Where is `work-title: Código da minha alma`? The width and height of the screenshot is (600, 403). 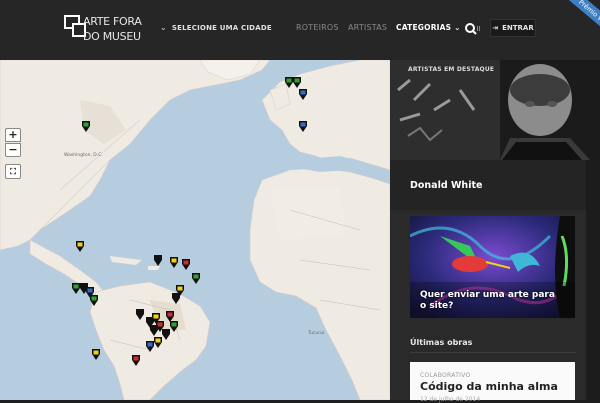 work-title: Código da minha alma is located at coordinates (489, 386).